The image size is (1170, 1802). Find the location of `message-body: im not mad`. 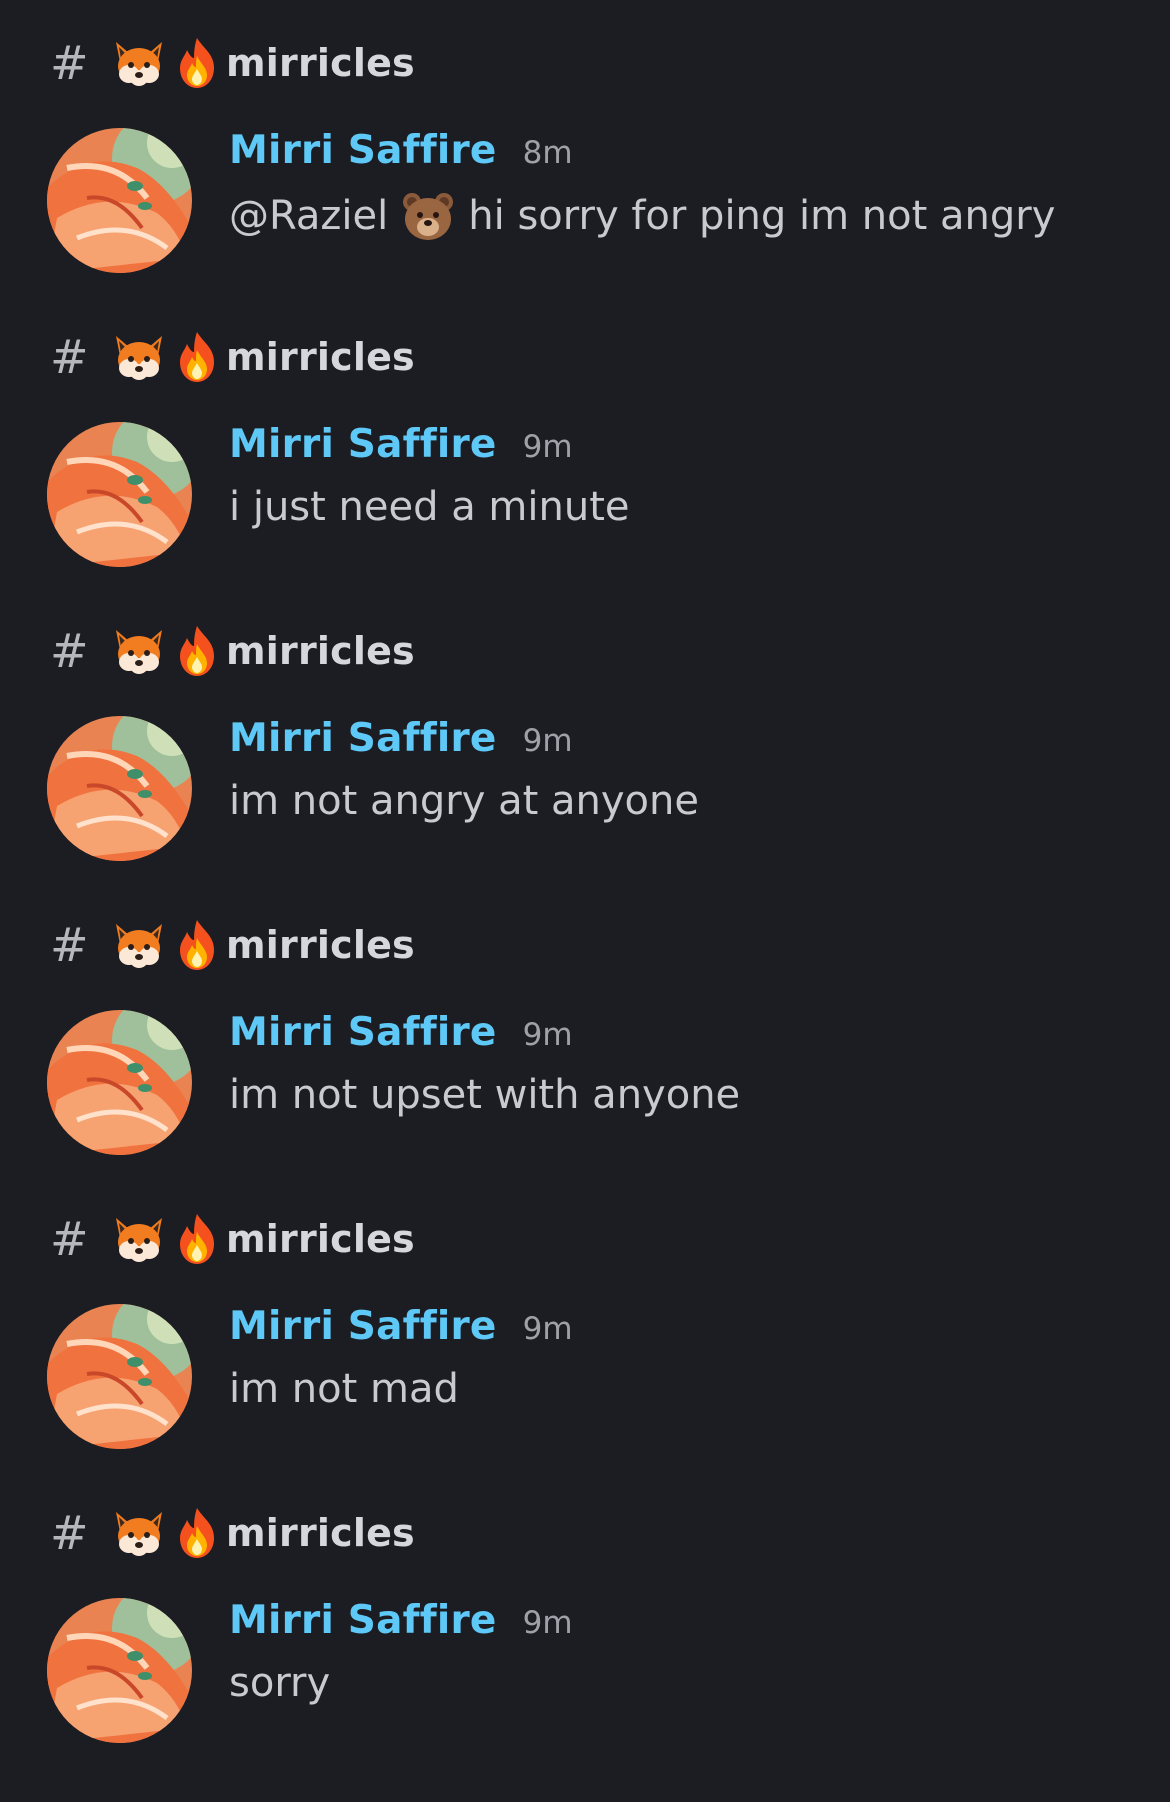

message-body: im not mad is located at coordinates (344, 1389).